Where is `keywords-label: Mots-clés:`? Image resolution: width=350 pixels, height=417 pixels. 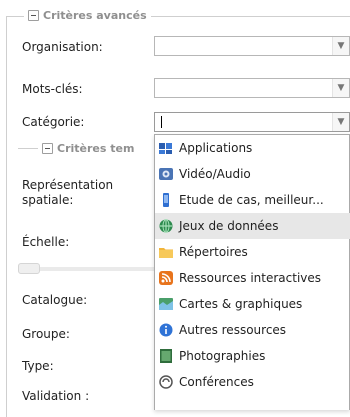 keywords-label: Mots-clés: is located at coordinates (52, 89).